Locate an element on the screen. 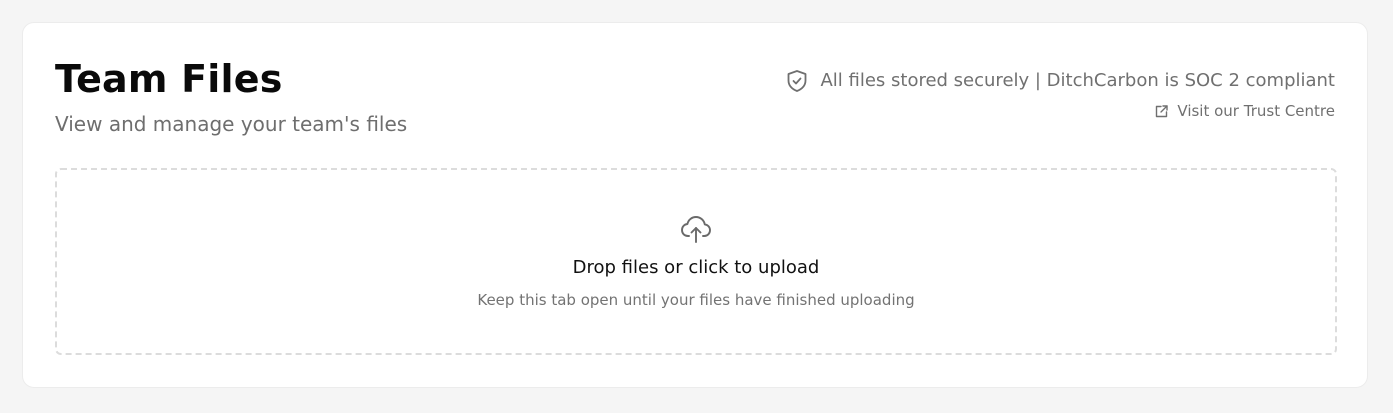 The width and height of the screenshot is (1393, 413). trust-centre-link: Visit our Trust Centre is located at coordinates (1244, 111).